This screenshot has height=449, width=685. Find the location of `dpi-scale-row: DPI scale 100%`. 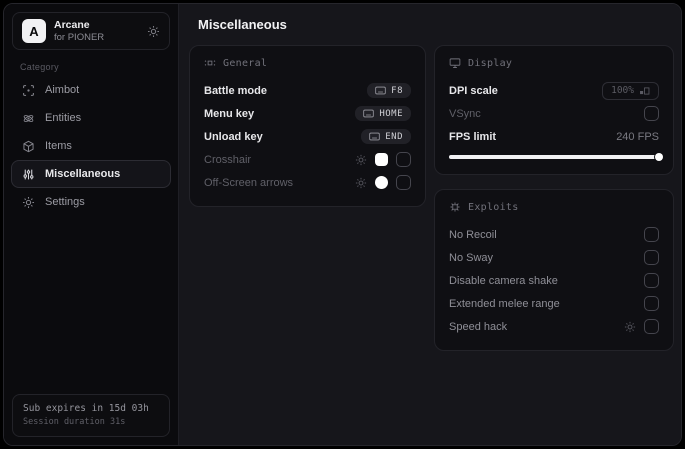

dpi-scale-row: DPI scale 100% is located at coordinates (554, 90).